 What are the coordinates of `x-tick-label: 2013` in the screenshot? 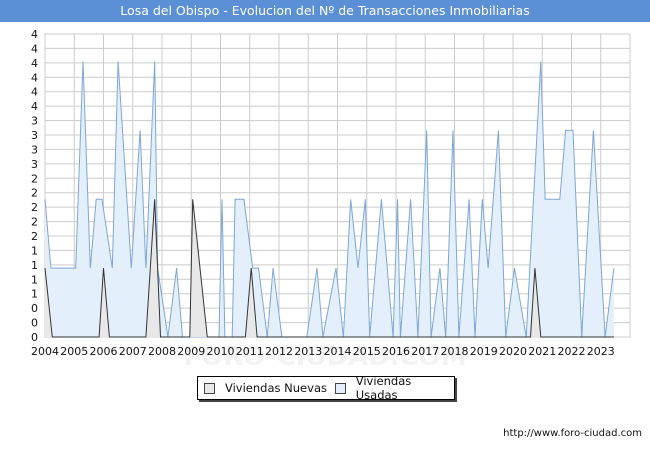 It's located at (308, 351).